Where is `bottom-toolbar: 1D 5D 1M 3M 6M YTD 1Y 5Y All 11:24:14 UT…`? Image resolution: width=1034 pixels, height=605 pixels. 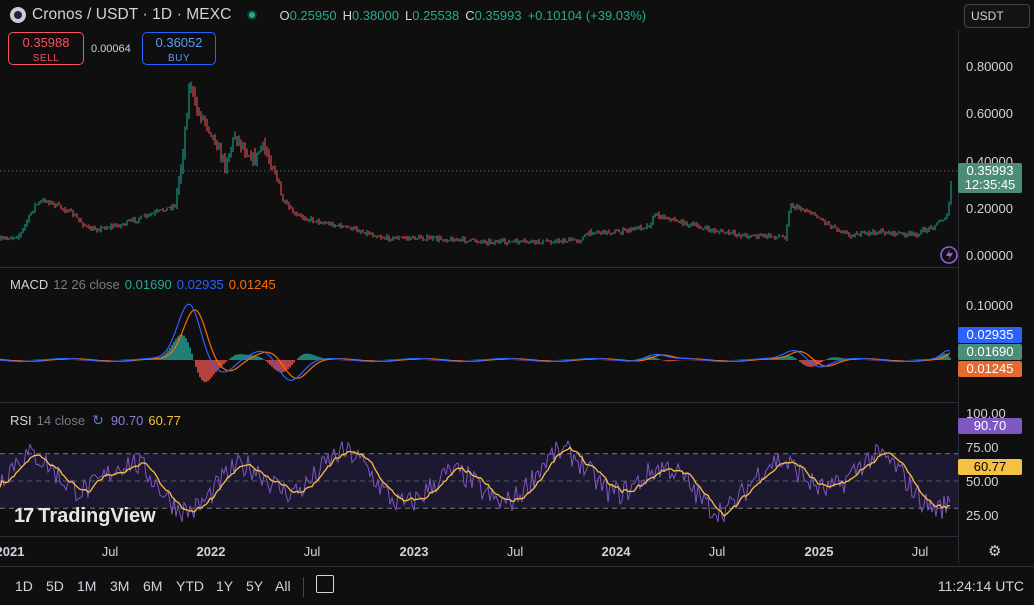 bottom-toolbar: 1D 5D 1M 3M 6M YTD 1Y 5Y All 11:24:14 UT… is located at coordinates (517, 585).